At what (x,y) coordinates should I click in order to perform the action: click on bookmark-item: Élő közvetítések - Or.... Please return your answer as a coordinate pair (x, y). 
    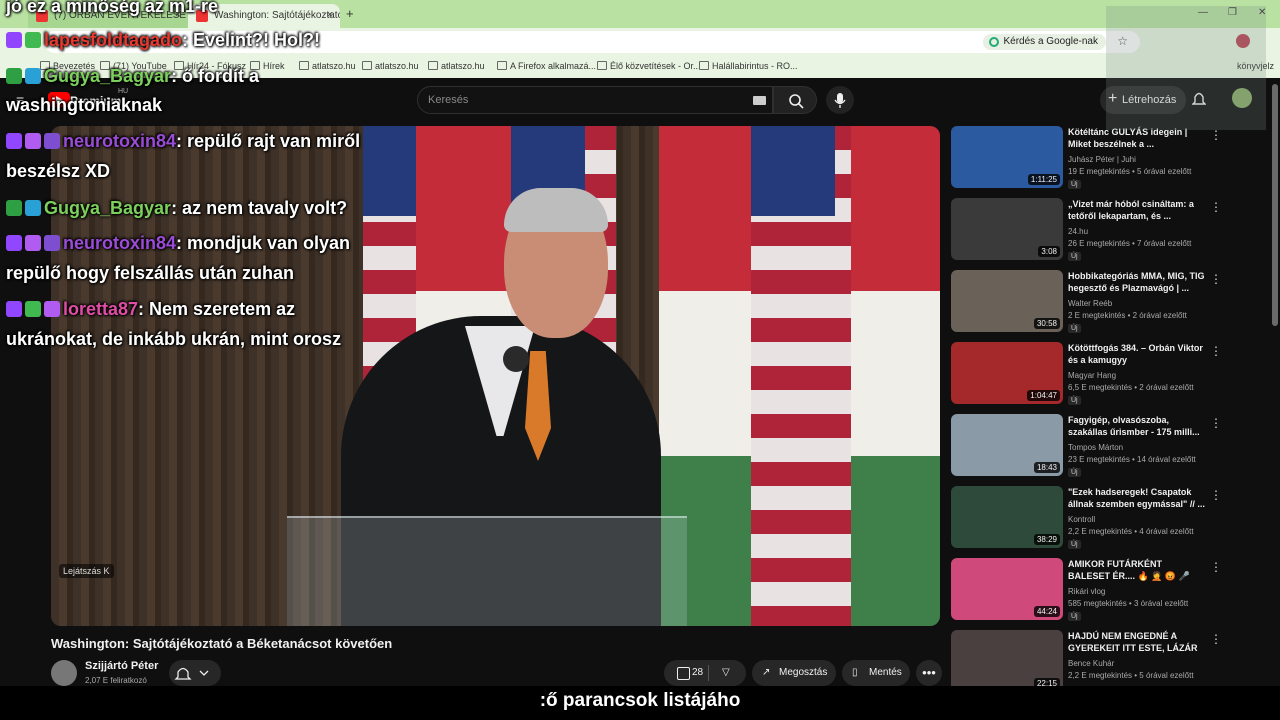
    Looking at the image, I should click on (649, 66).